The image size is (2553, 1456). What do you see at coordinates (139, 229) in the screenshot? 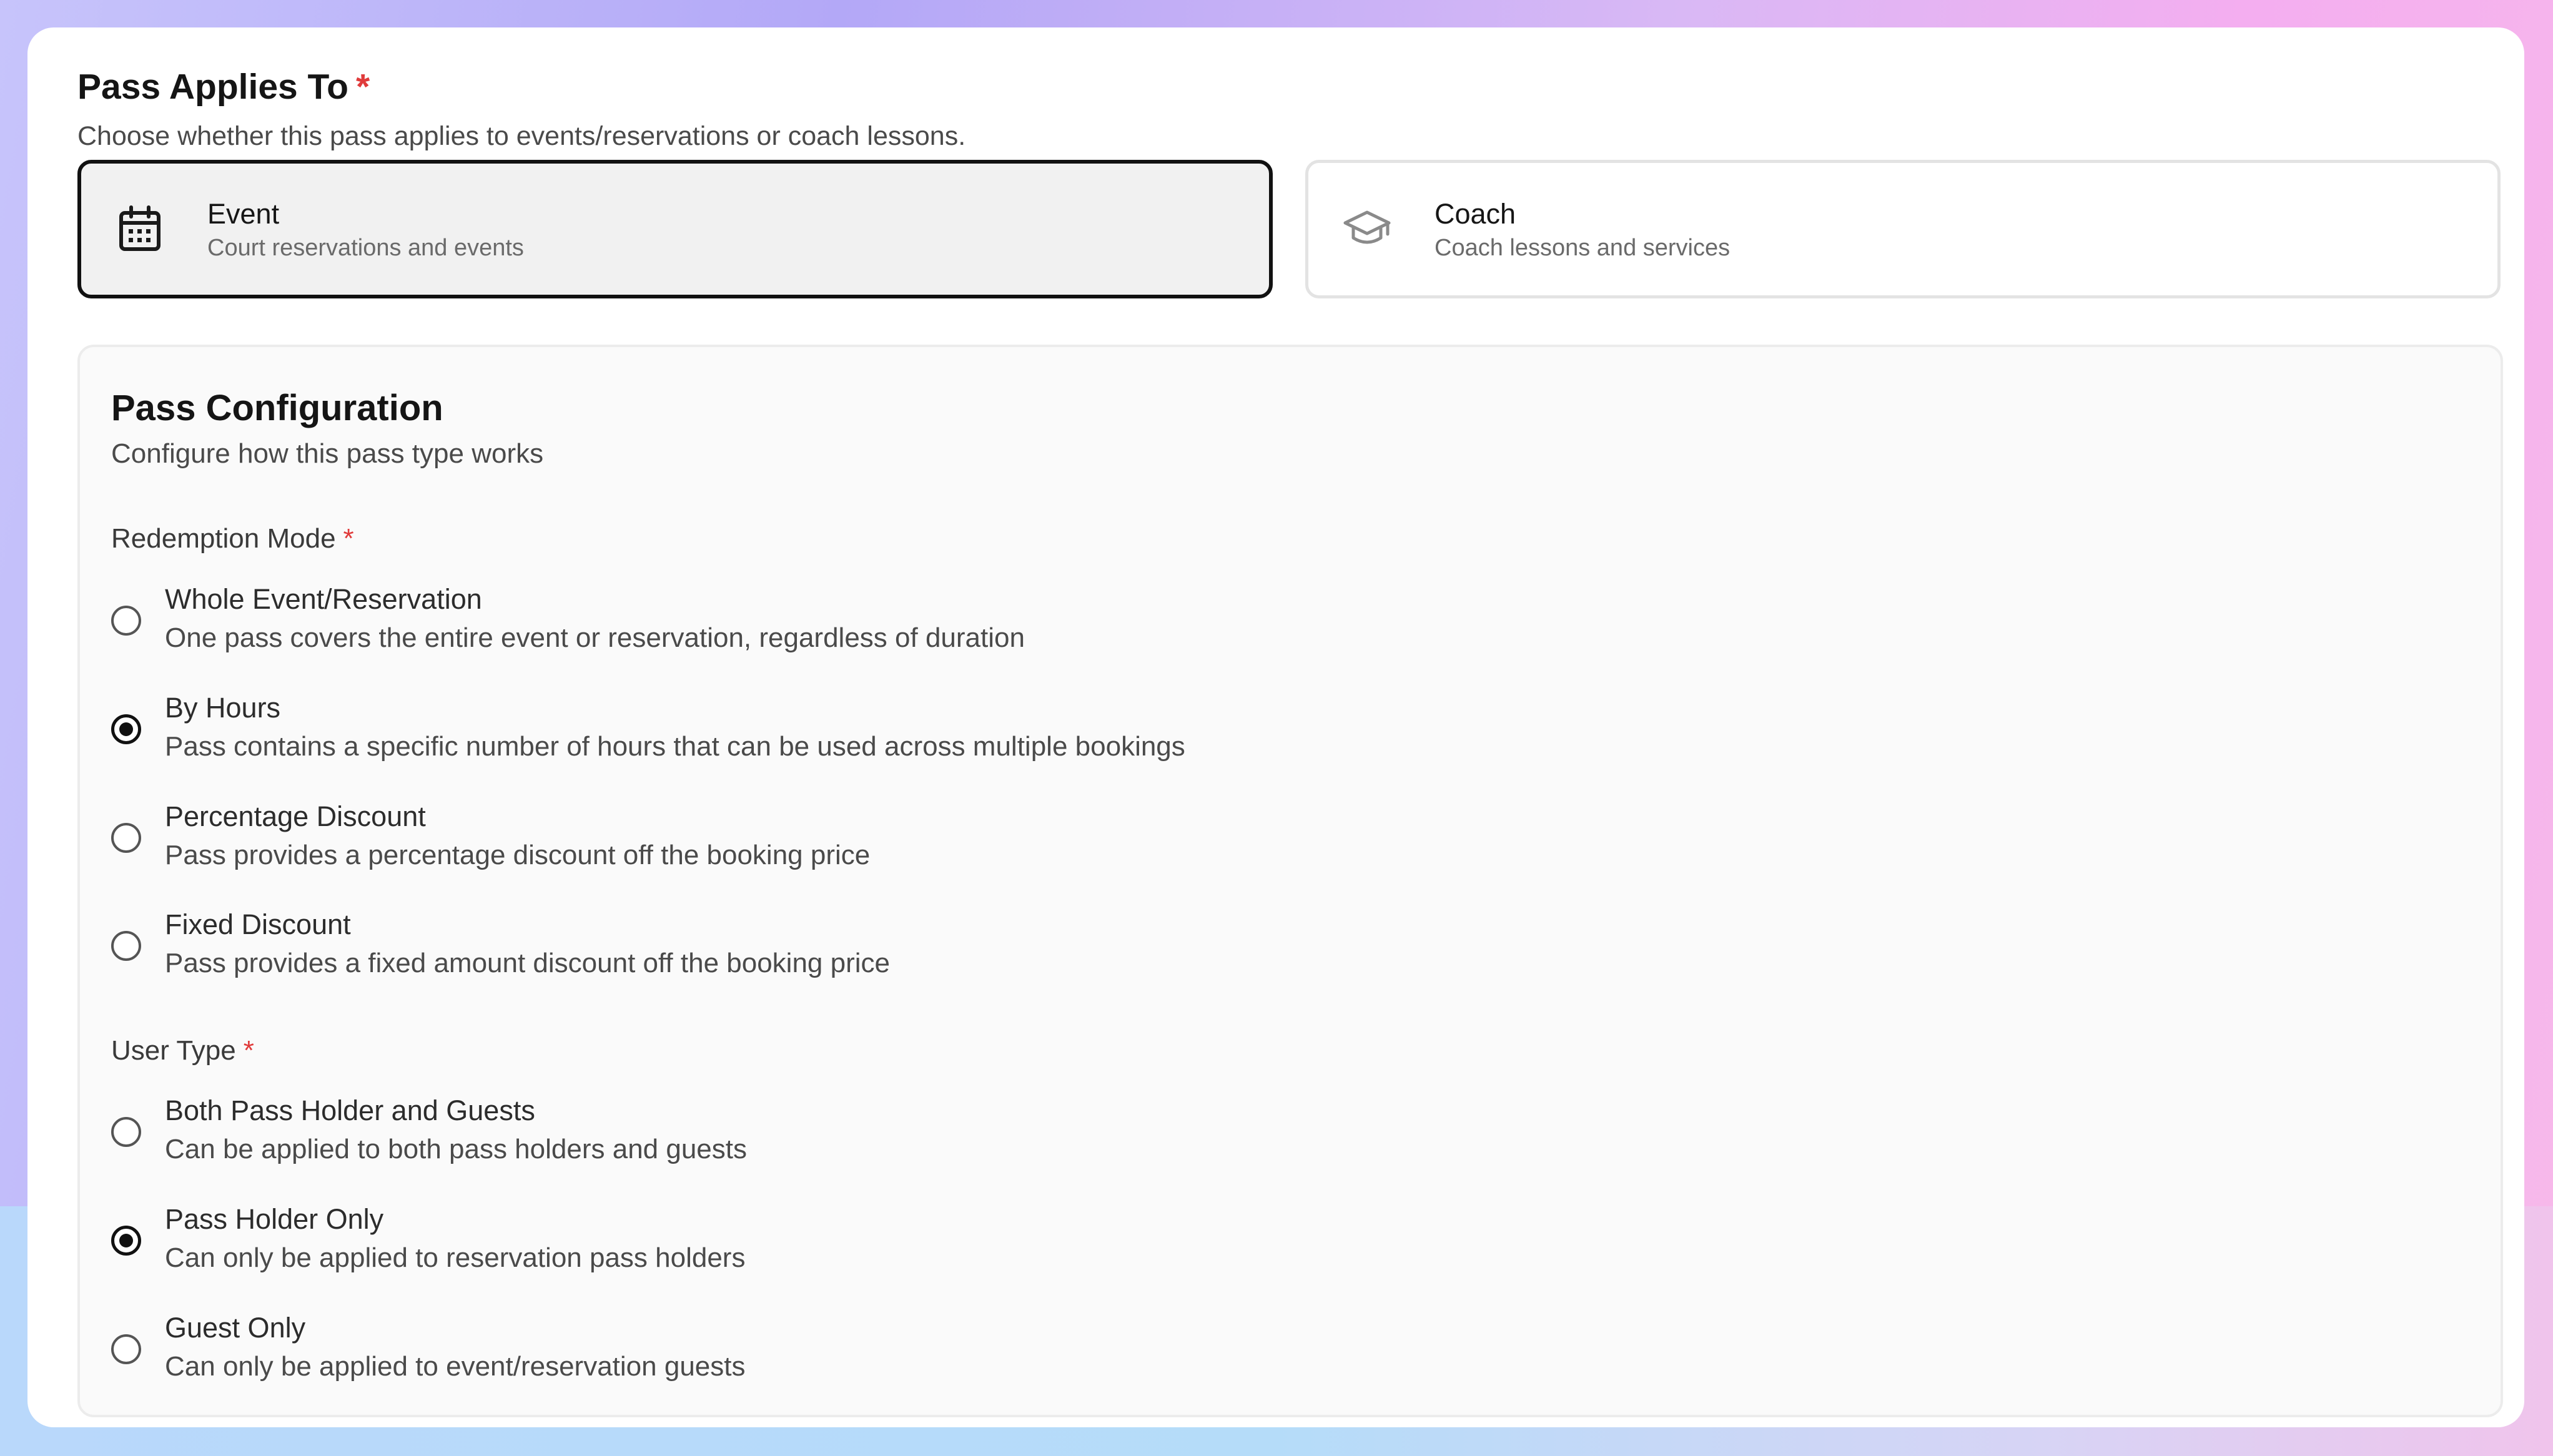
I see `calendar-icon` at bounding box center [139, 229].